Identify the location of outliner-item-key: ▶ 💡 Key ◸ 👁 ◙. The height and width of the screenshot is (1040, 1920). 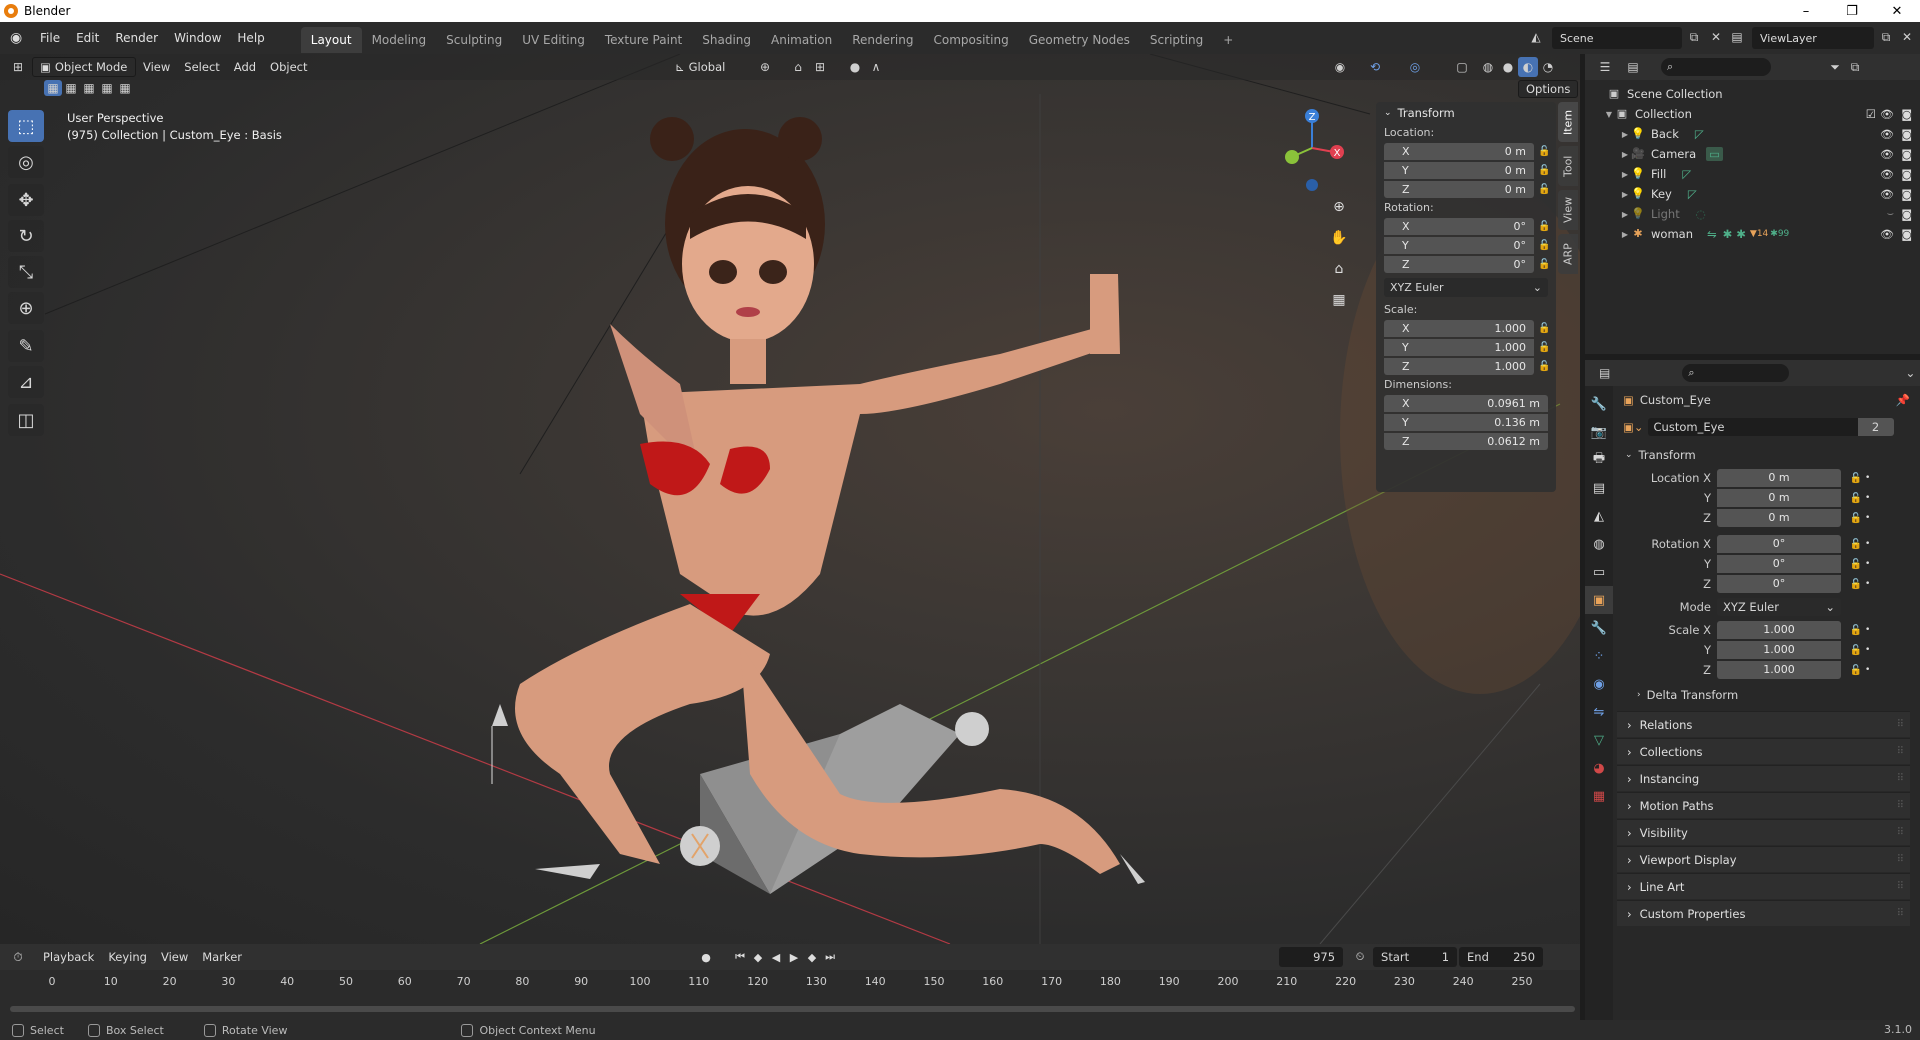
(1752, 194).